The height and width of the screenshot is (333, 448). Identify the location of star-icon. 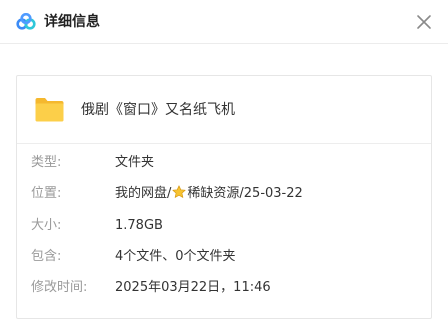
(179, 191).